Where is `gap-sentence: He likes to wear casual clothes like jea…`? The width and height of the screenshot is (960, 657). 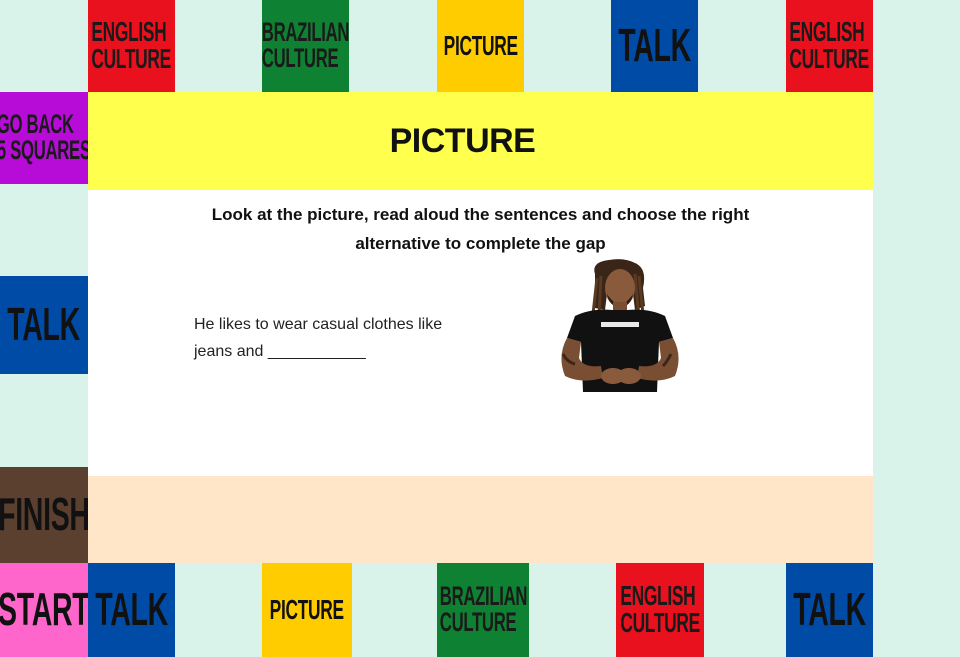 gap-sentence: He likes to wear casual clothes like jea… is located at coordinates (359, 338).